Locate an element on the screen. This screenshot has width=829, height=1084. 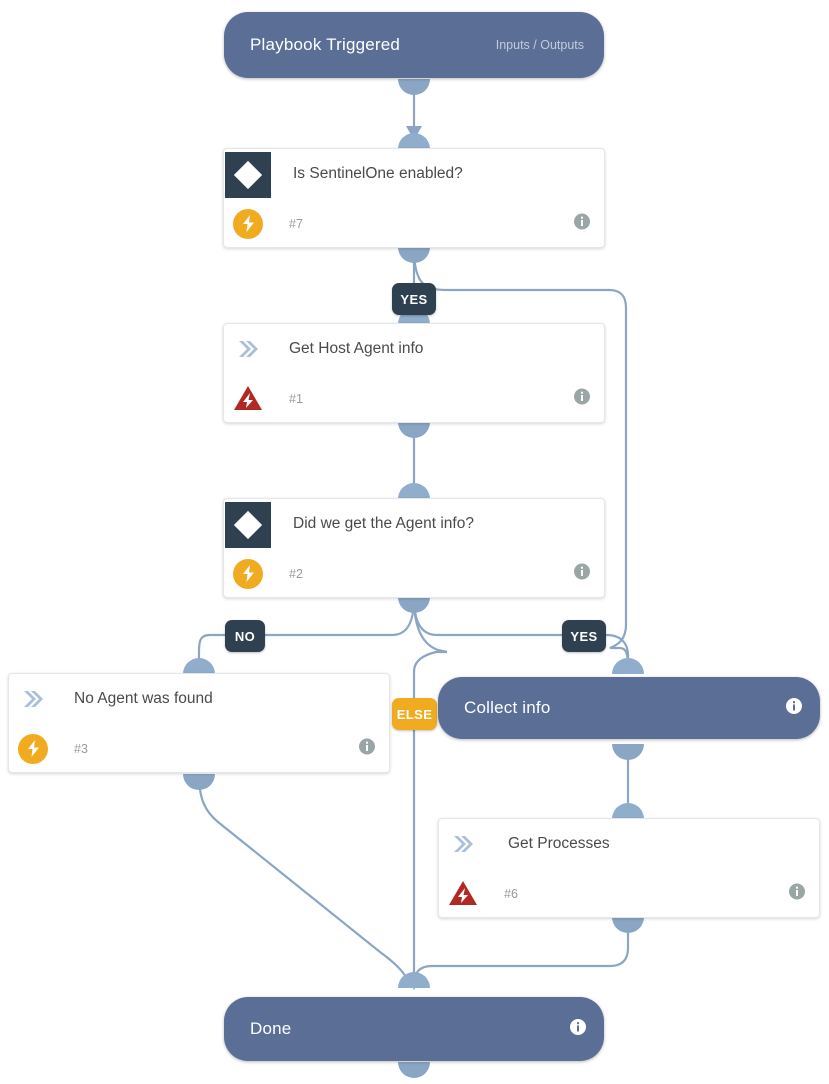
node-did-we-get-agent-info: Did we get the Agent info? #2 is located at coordinates (414, 548).